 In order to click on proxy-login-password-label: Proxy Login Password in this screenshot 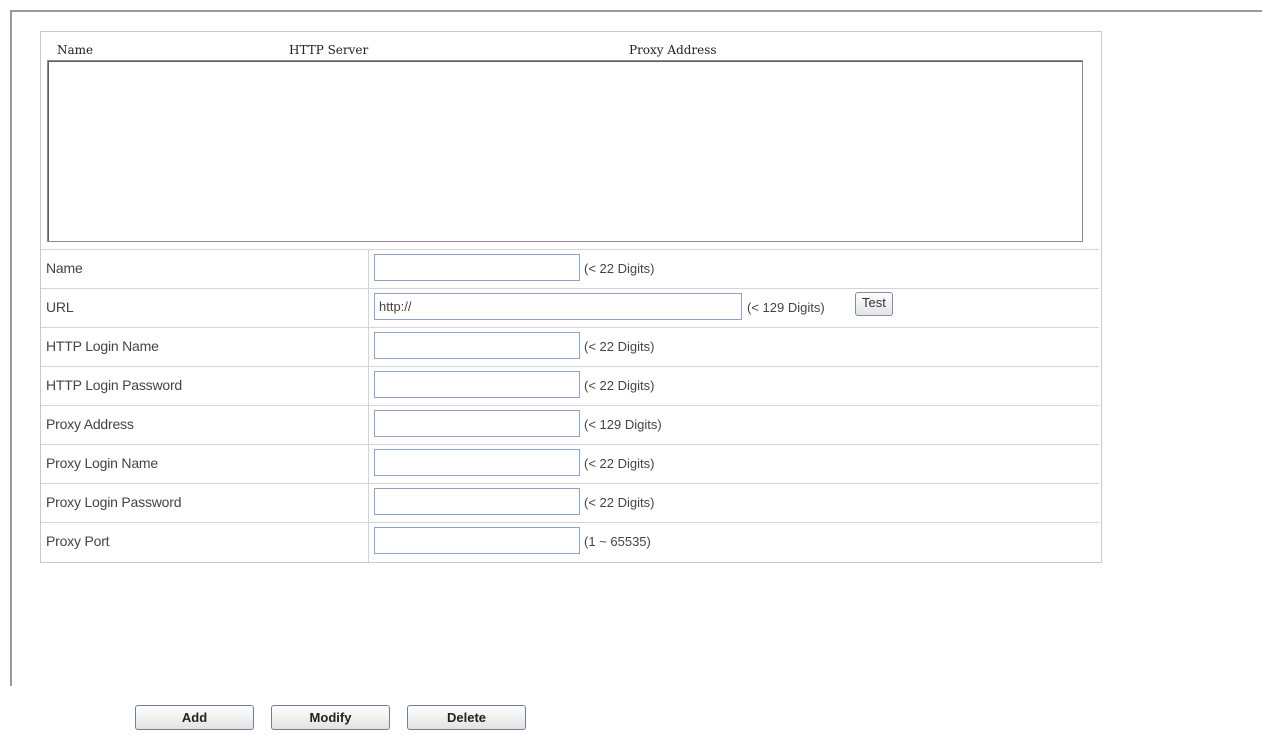, I will do `click(114, 502)`.